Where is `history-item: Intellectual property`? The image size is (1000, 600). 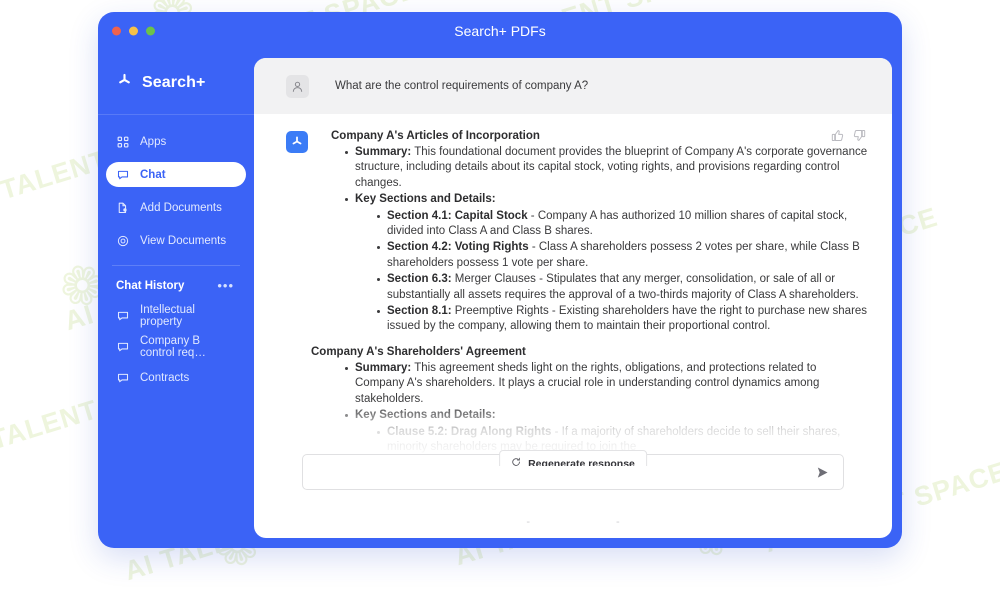
history-item: Intellectual property is located at coordinates (176, 316).